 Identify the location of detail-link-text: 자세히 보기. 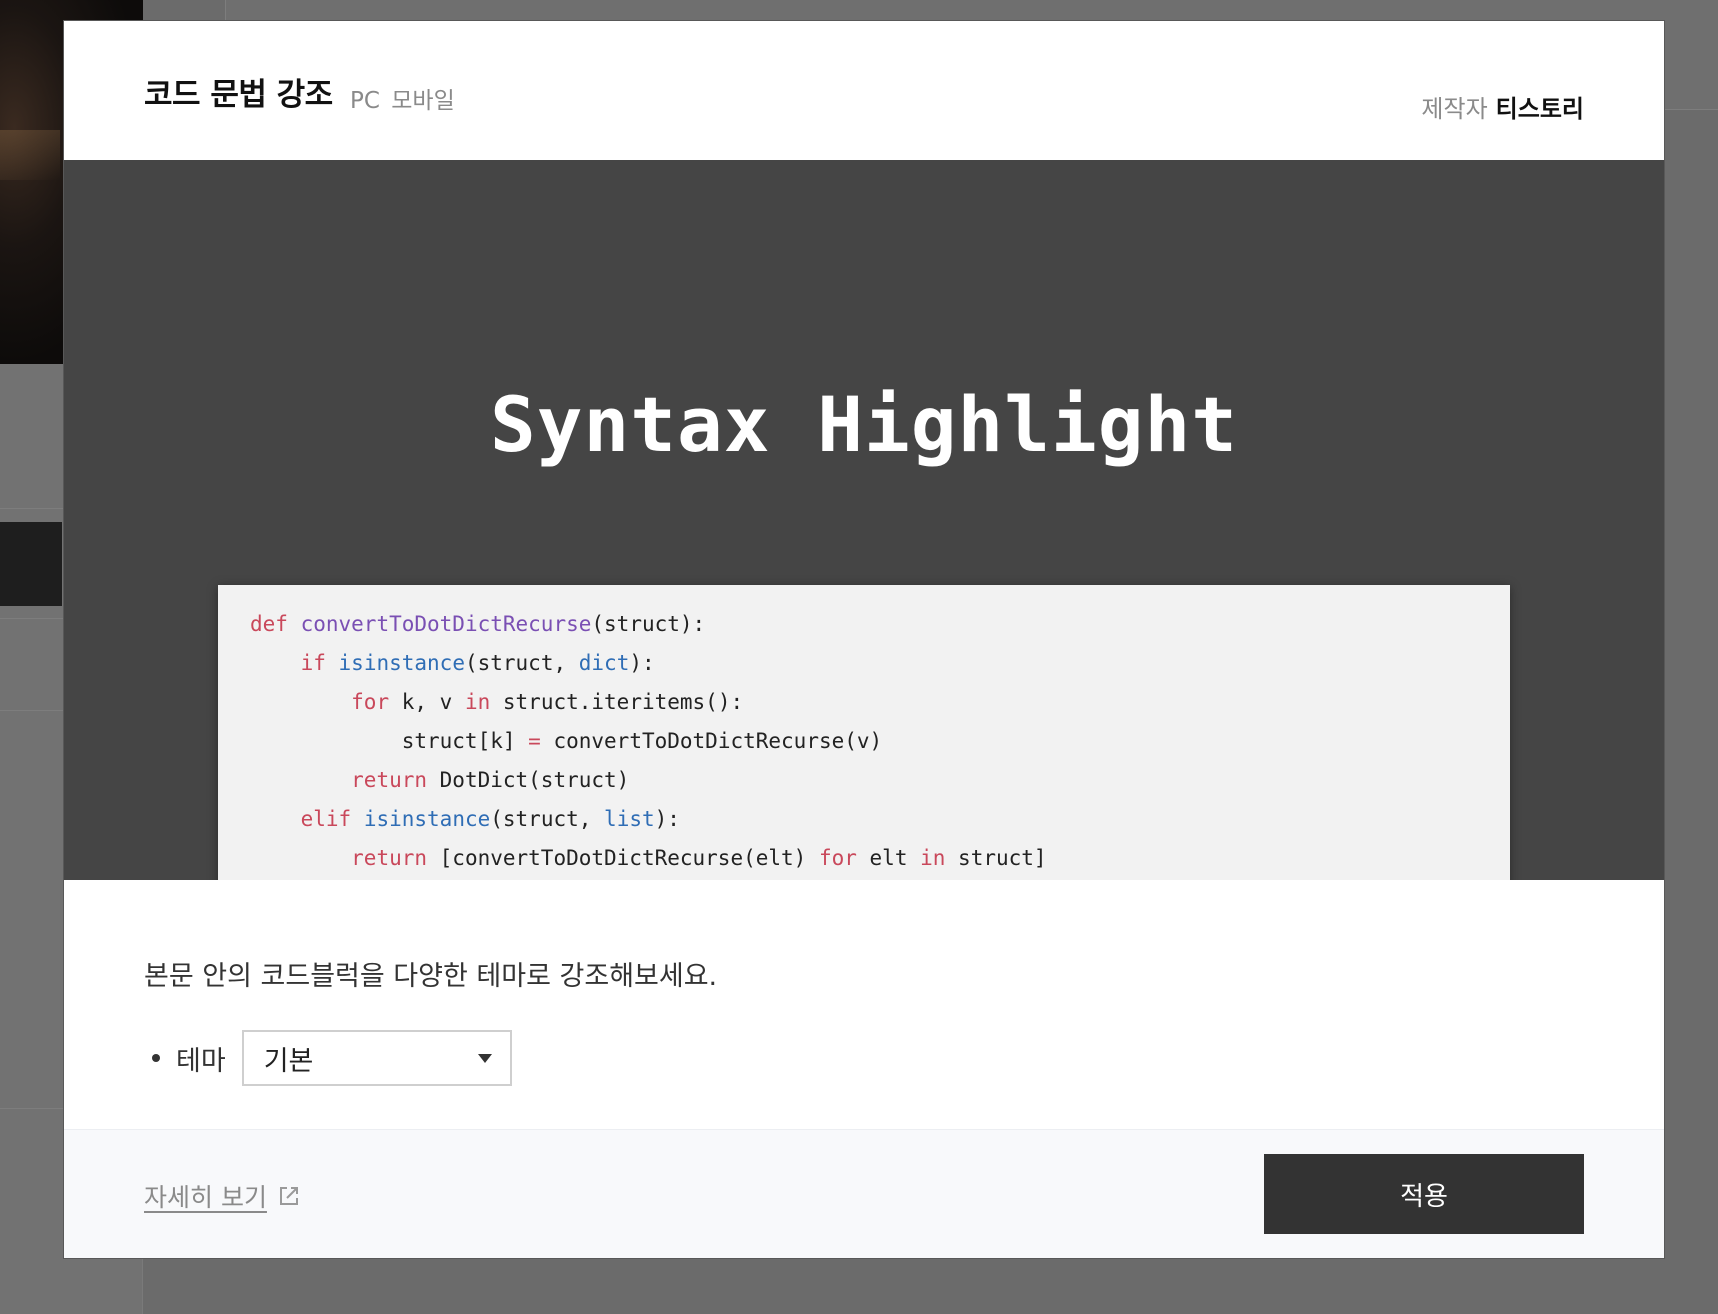
(205, 1197).